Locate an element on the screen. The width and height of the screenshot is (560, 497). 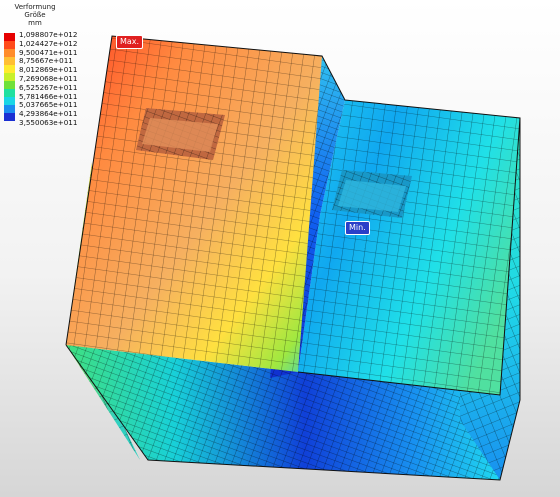
min-marker: Min. is located at coordinates (357, 228).